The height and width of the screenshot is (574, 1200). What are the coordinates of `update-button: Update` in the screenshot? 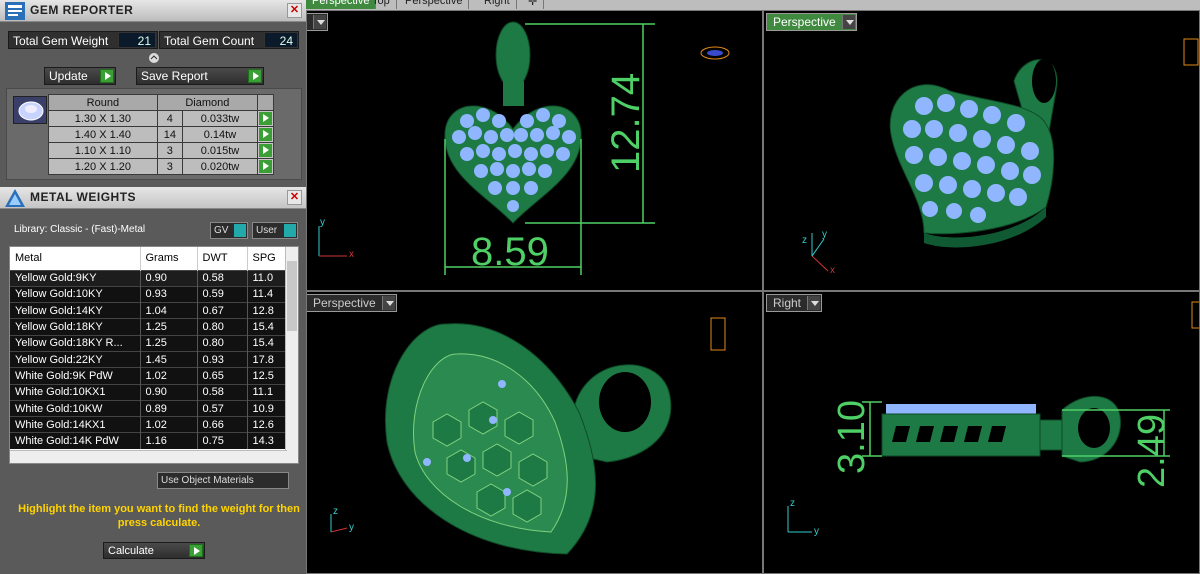 It's located at (80, 76).